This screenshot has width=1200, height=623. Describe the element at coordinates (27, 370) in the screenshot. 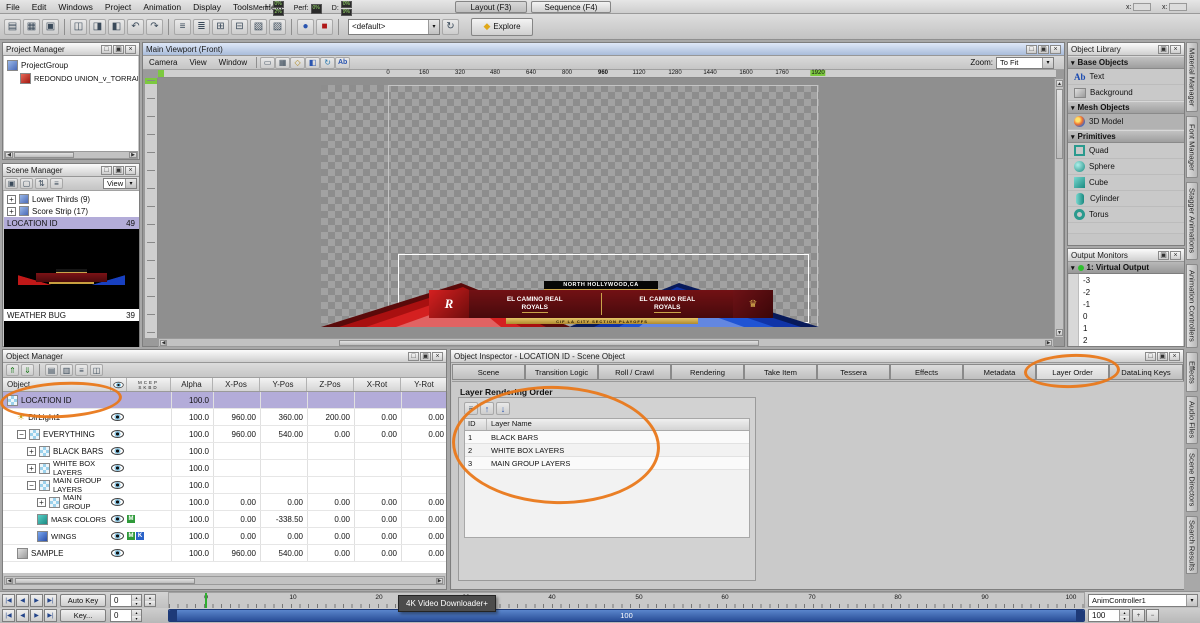

I see `move-down-icon: ⇓` at that location.